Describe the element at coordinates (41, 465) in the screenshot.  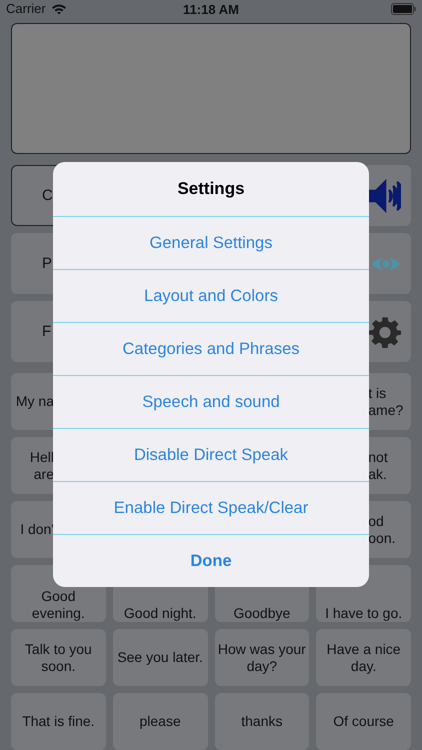
I see `phrase-text: Hell are` at that location.